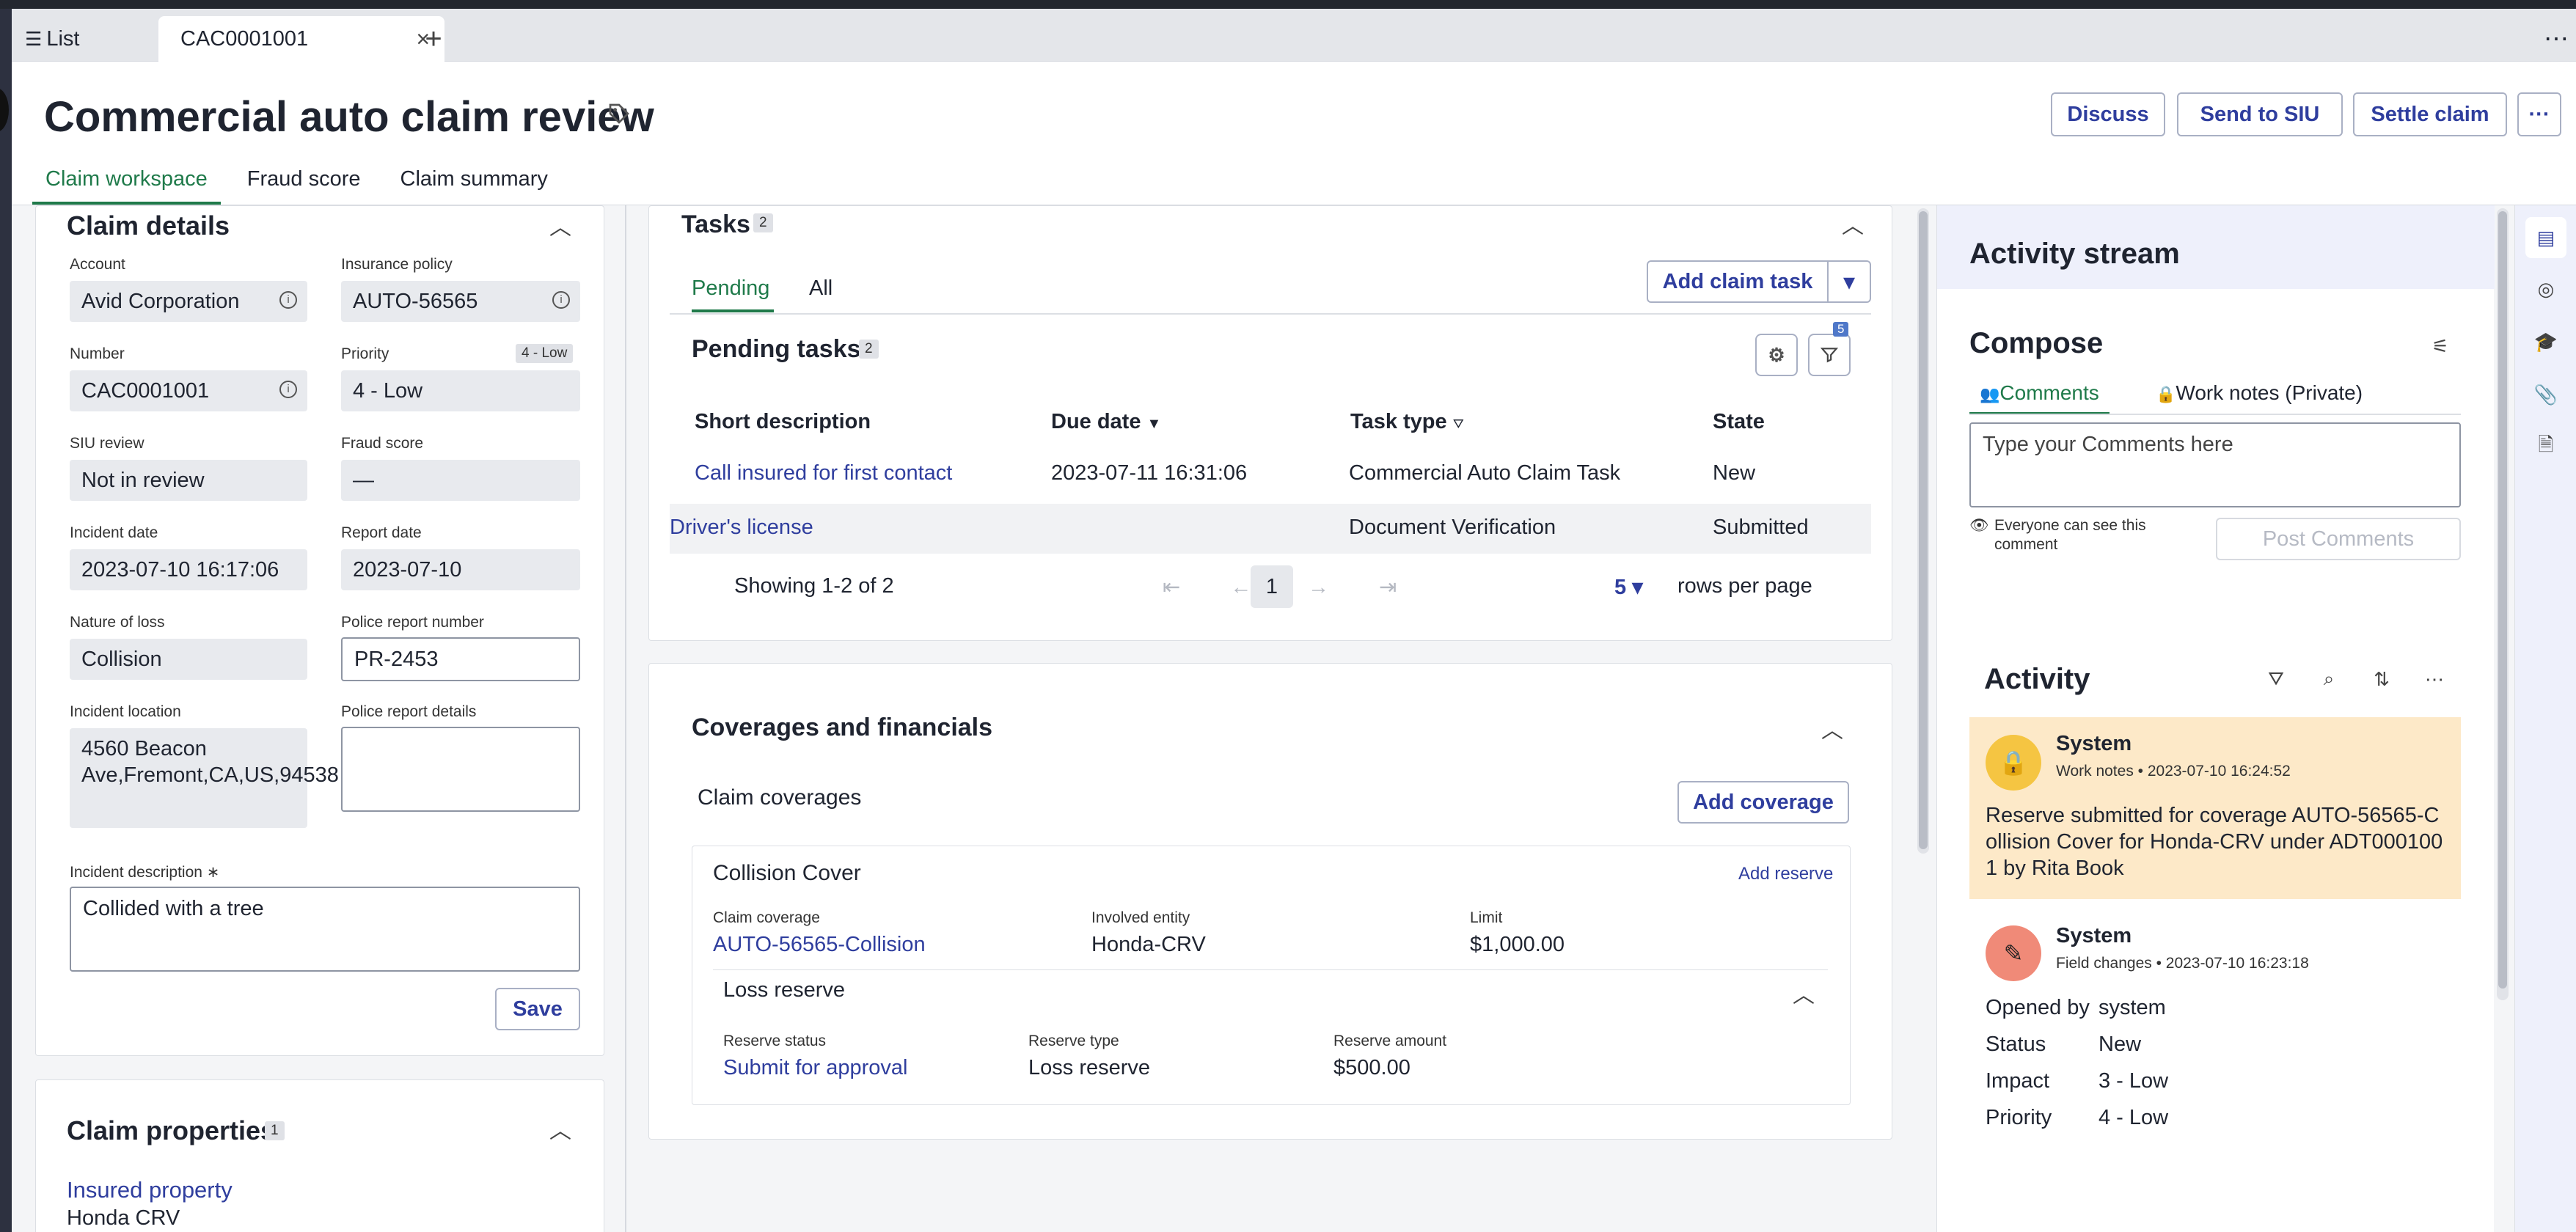  Describe the element at coordinates (1149, 473) in the screenshot. I see `task-due: 2023-07-11 16:31:06` at that location.